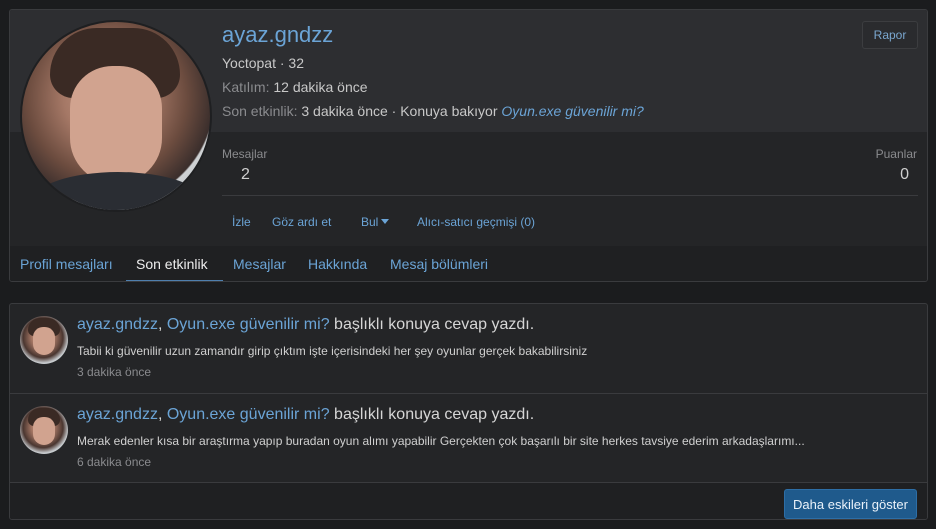 This screenshot has width=936, height=529. What do you see at coordinates (241, 222) in the screenshot?
I see `follow-link: İzle` at bounding box center [241, 222].